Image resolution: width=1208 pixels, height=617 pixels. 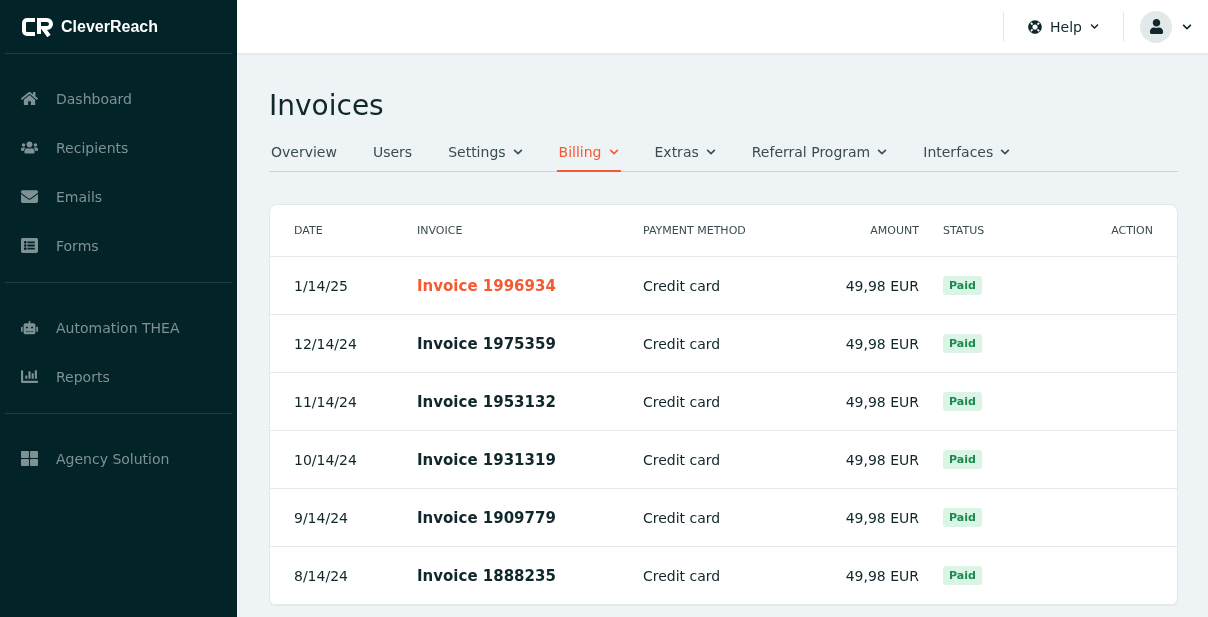 What do you see at coordinates (440, 230) in the screenshot?
I see `column-header: INVOICE` at bounding box center [440, 230].